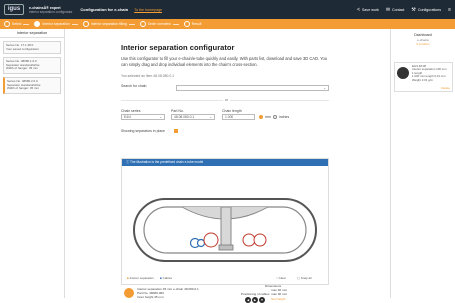 The height and width of the screenshot is (303, 455). I want to click on page-title: Configuration for e-chain, so click(104, 9).